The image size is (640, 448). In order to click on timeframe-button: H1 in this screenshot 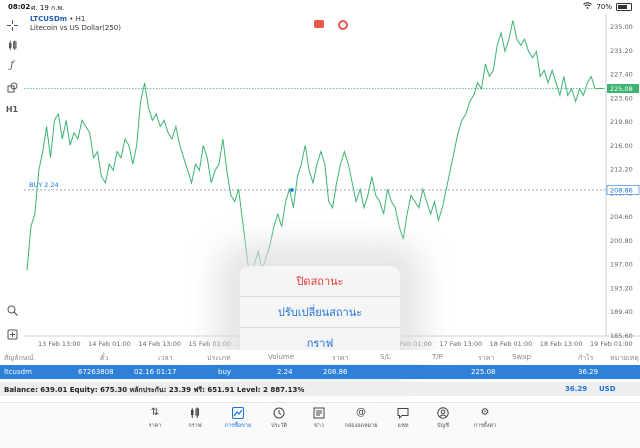, I will do `click(12, 109)`.